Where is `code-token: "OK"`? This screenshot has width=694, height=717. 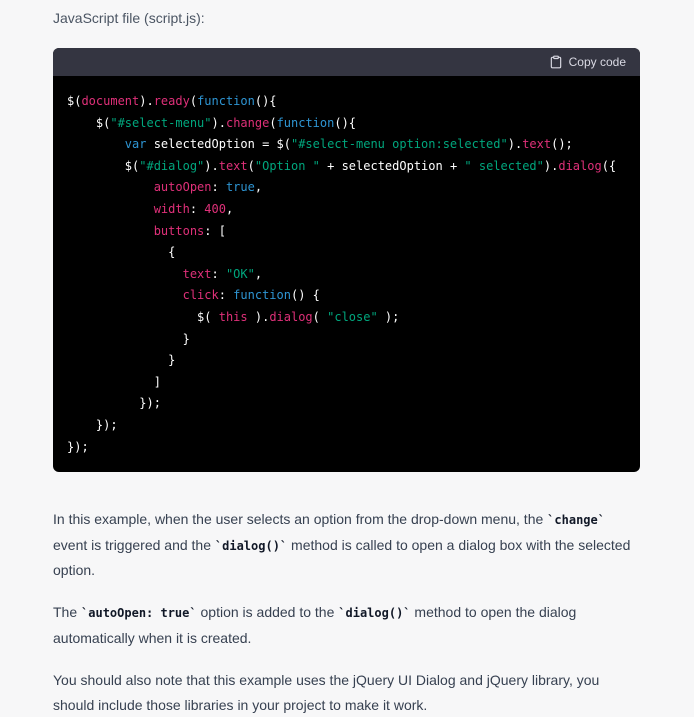
code-token: "OK" is located at coordinates (240, 273).